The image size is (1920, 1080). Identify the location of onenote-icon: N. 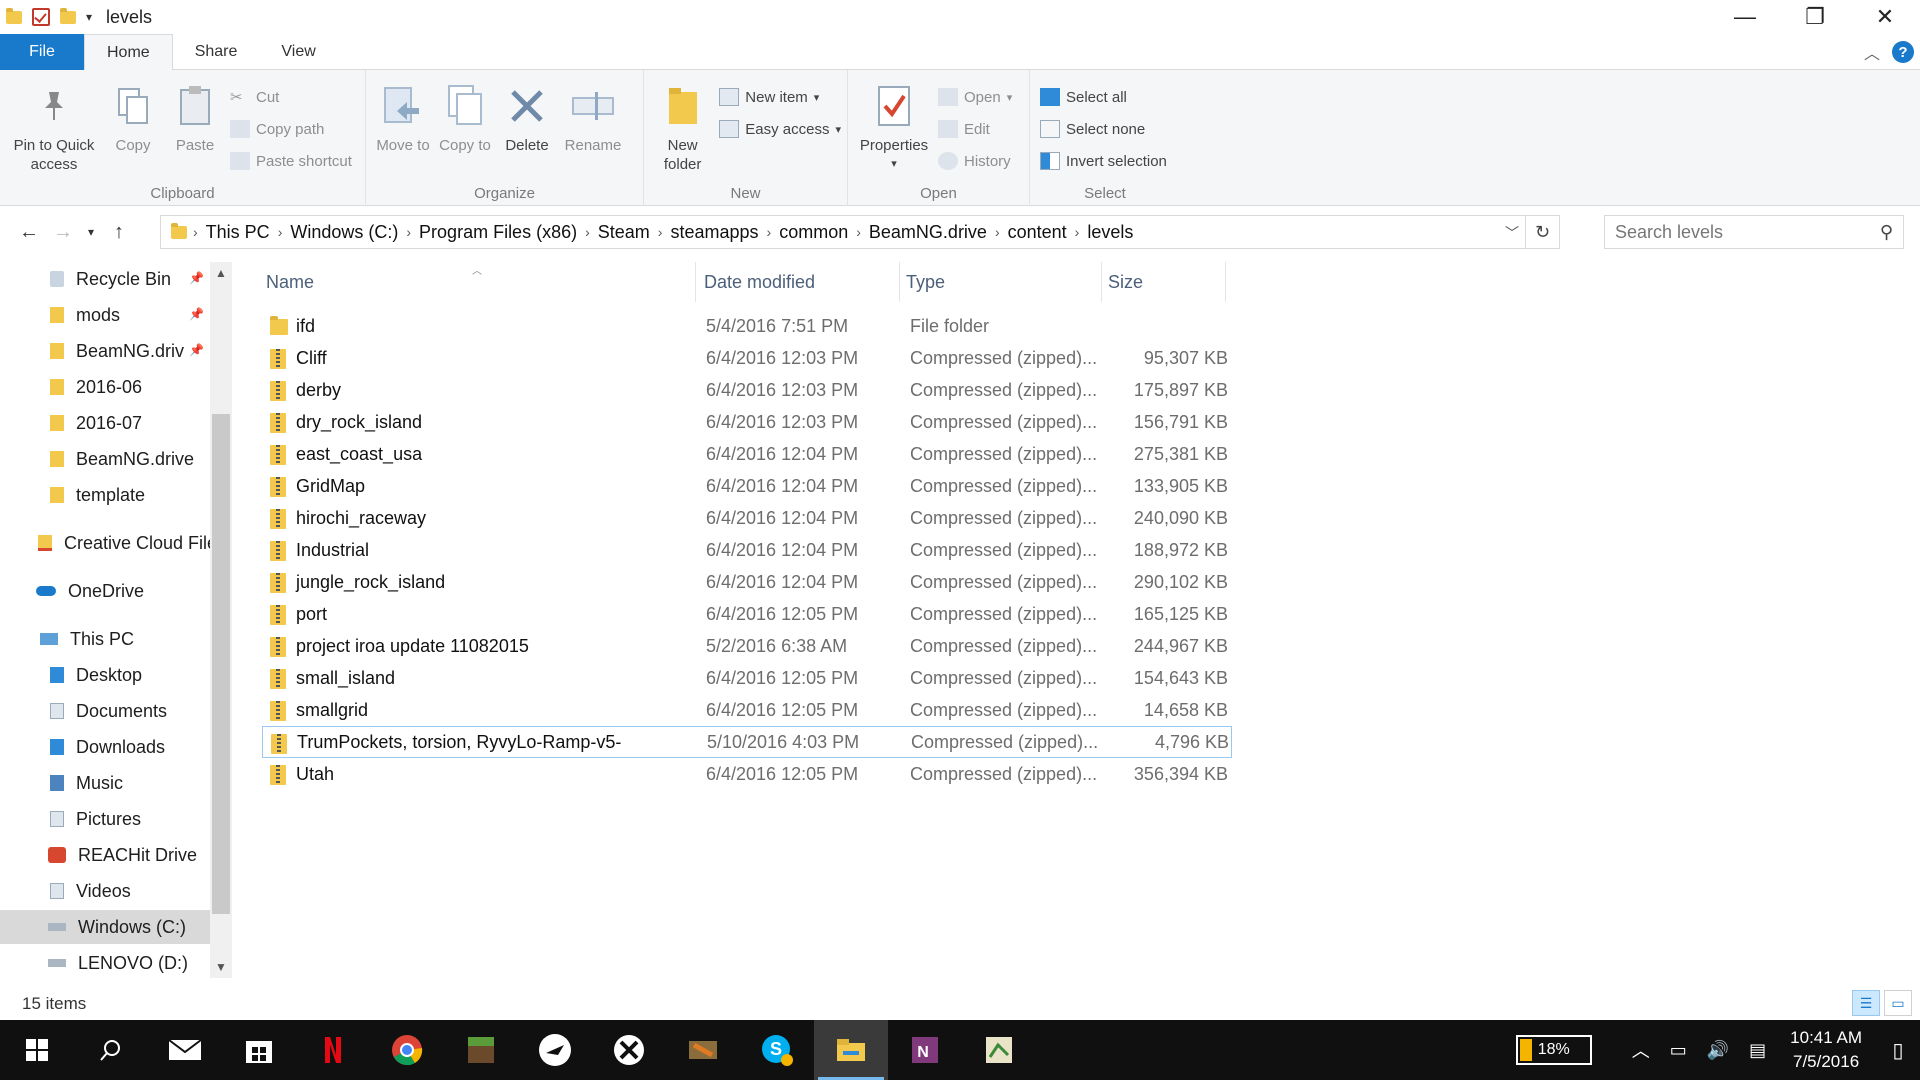
(925, 1050).